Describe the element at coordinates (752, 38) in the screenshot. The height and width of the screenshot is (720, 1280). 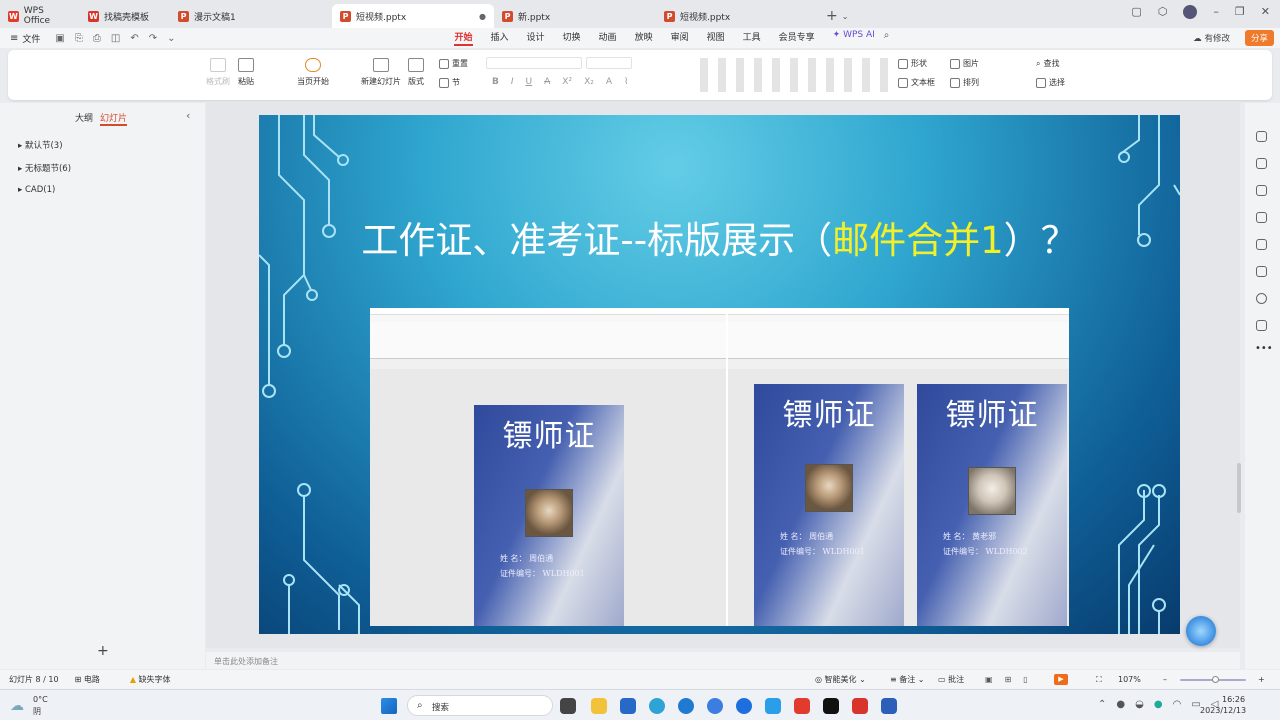
I see `tab-tools: 工具` at that location.